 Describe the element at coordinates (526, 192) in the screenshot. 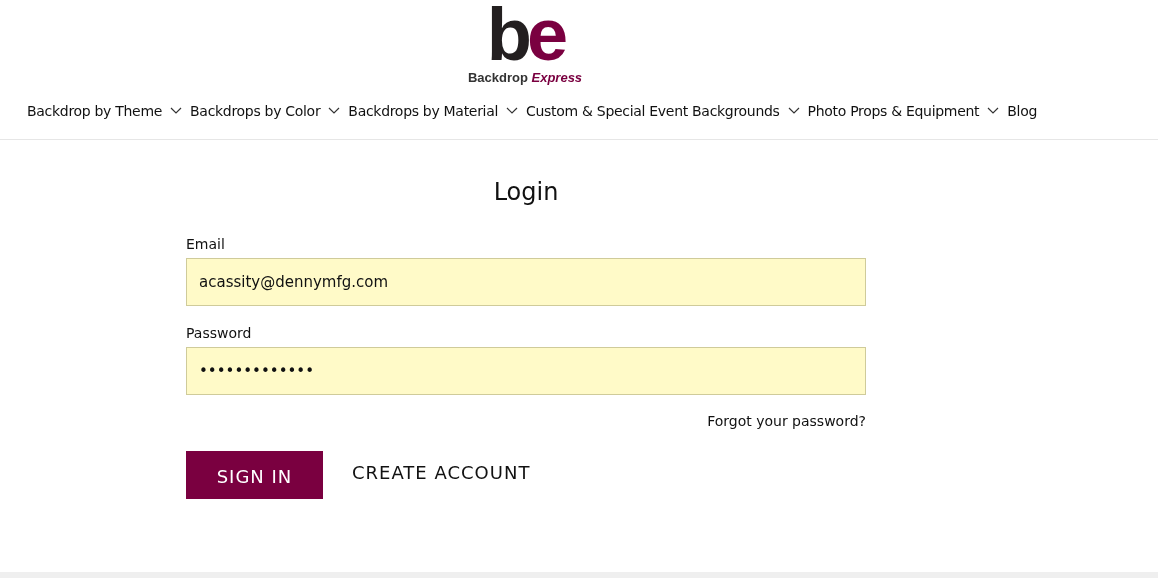

I see `page-title: Login` at that location.